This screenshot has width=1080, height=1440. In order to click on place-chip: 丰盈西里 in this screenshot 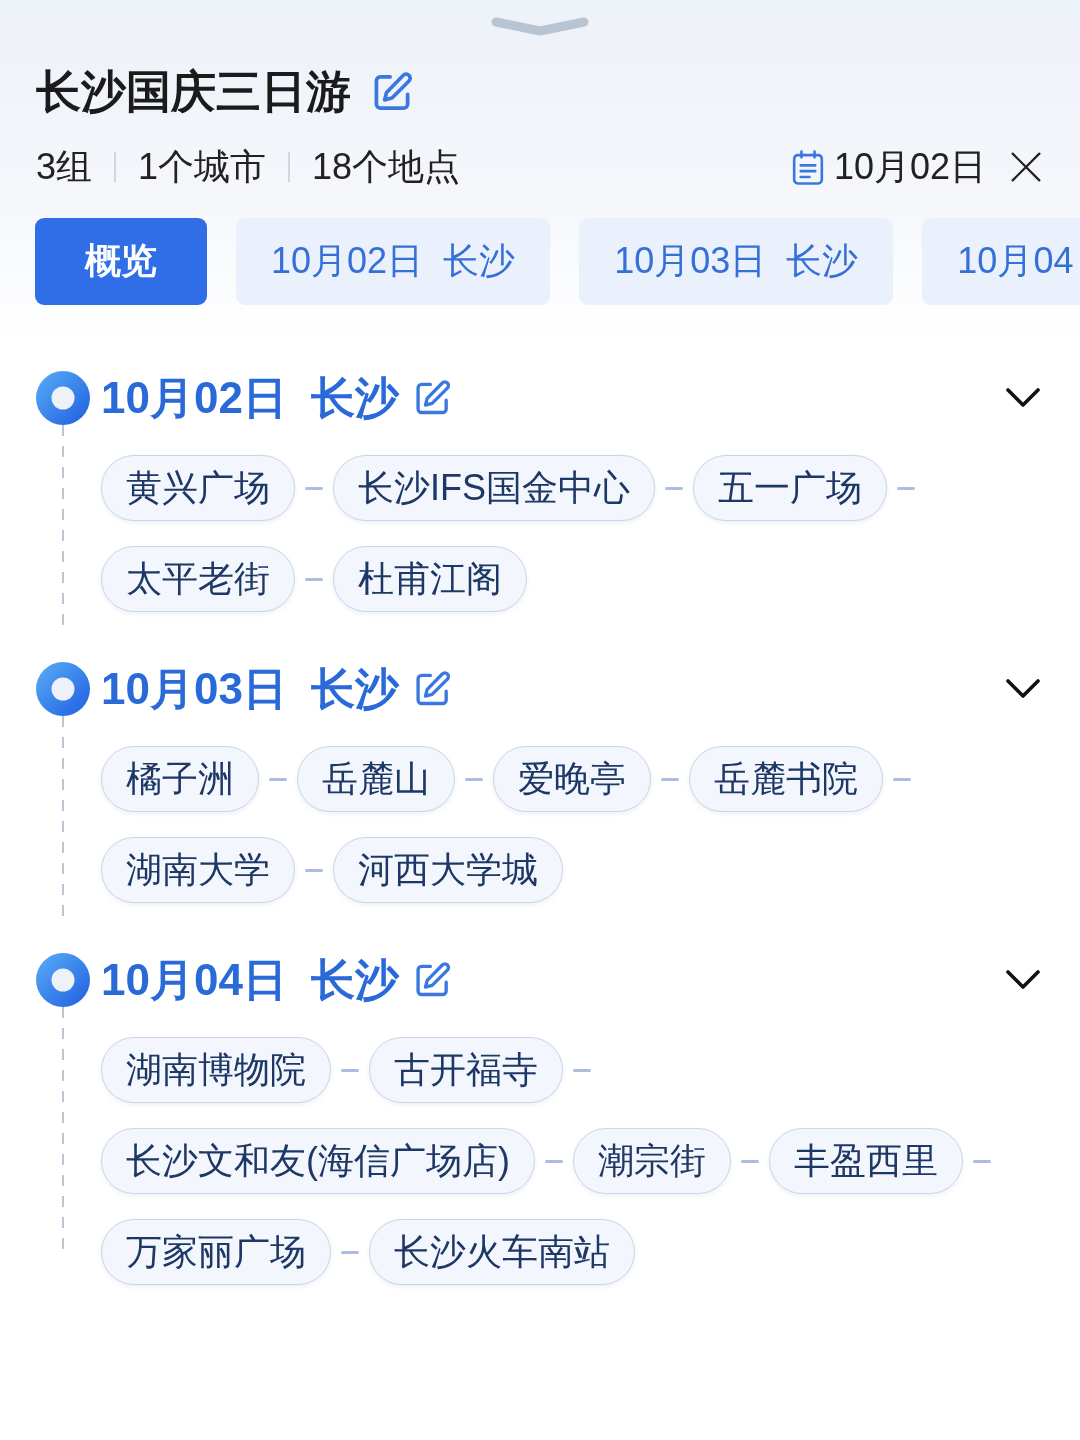, I will do `click(866, 1161)`.